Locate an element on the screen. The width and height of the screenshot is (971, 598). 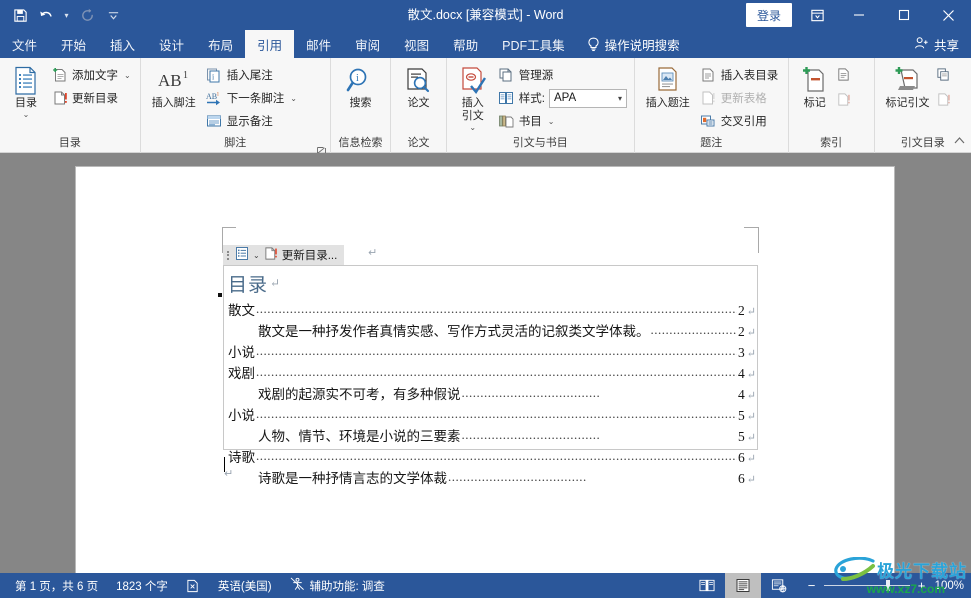
index-side-icons is located at coordinates (843, 87).